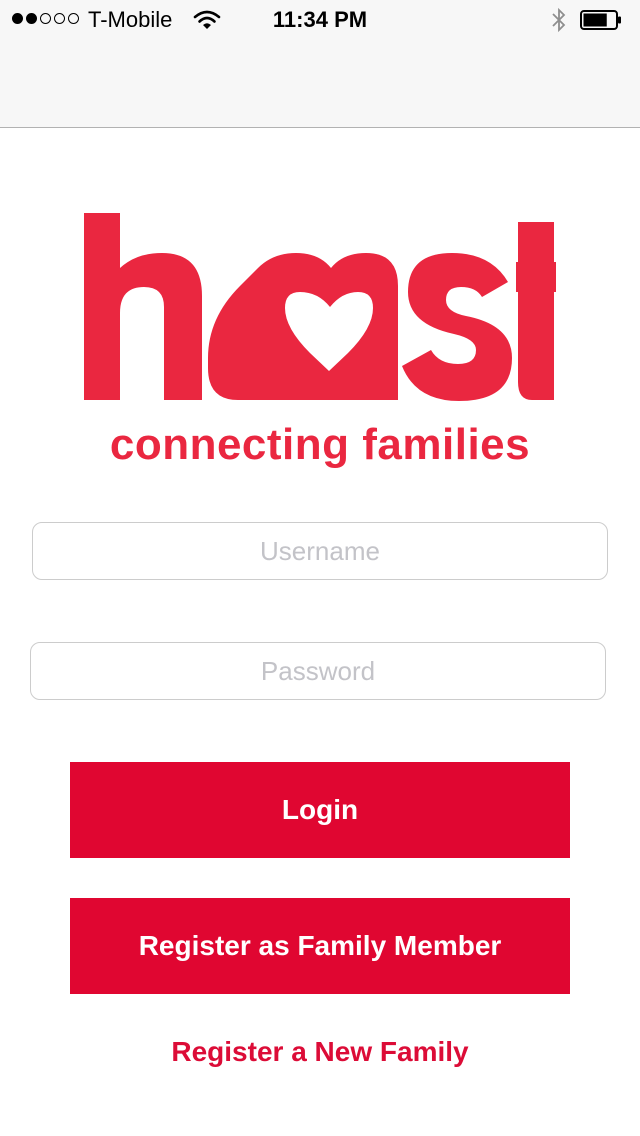  I want to click on status-time: 11:34 PM, so click(320, 19).